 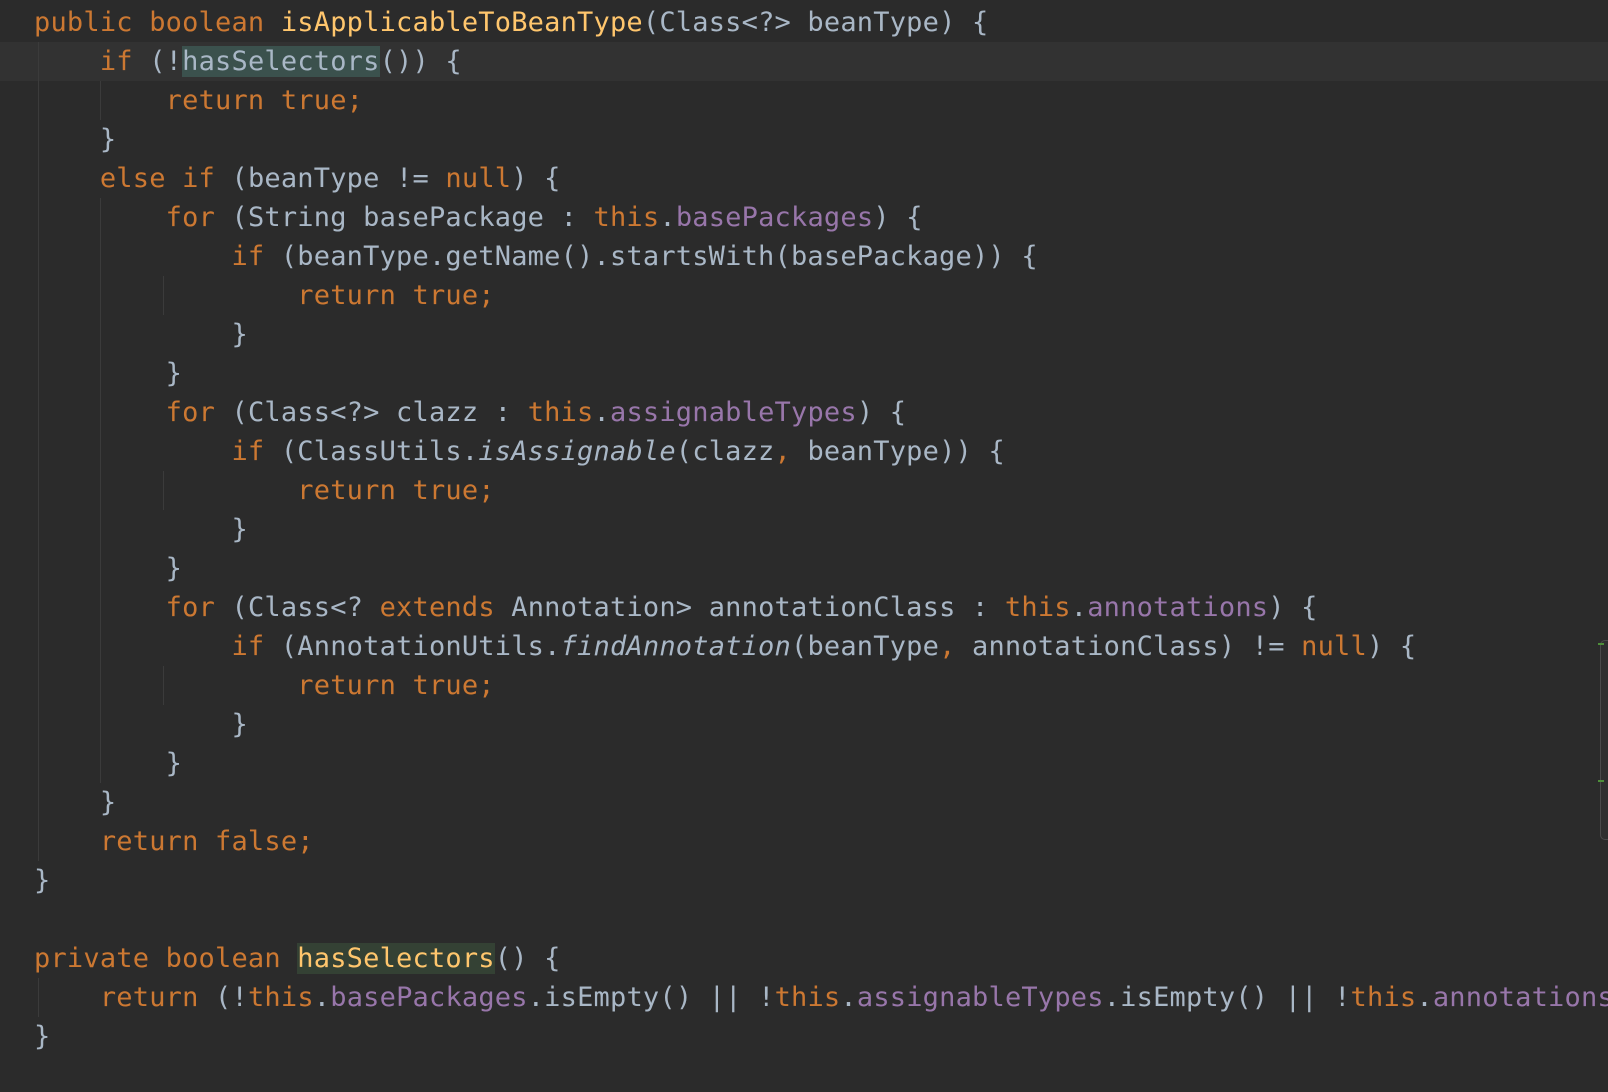 I want to click on code-token: findAnnotation, so click(x=675, y=646).